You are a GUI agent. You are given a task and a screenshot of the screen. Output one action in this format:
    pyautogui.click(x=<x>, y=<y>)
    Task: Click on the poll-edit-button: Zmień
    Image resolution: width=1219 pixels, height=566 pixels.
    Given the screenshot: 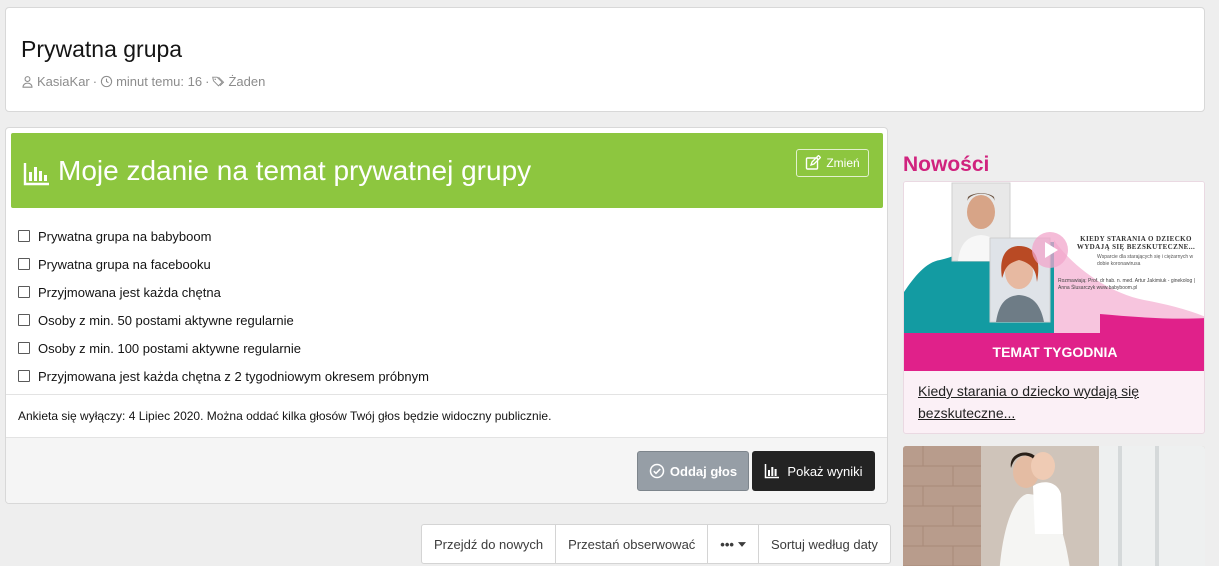 What is the action you would take?
    pyautogui.click(x=832, y=163)
    